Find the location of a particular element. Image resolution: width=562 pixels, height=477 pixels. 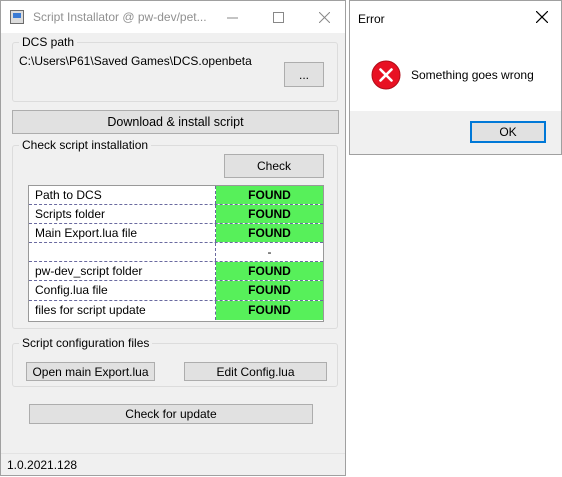

maximize-icon is located at coordinates (278, 17).